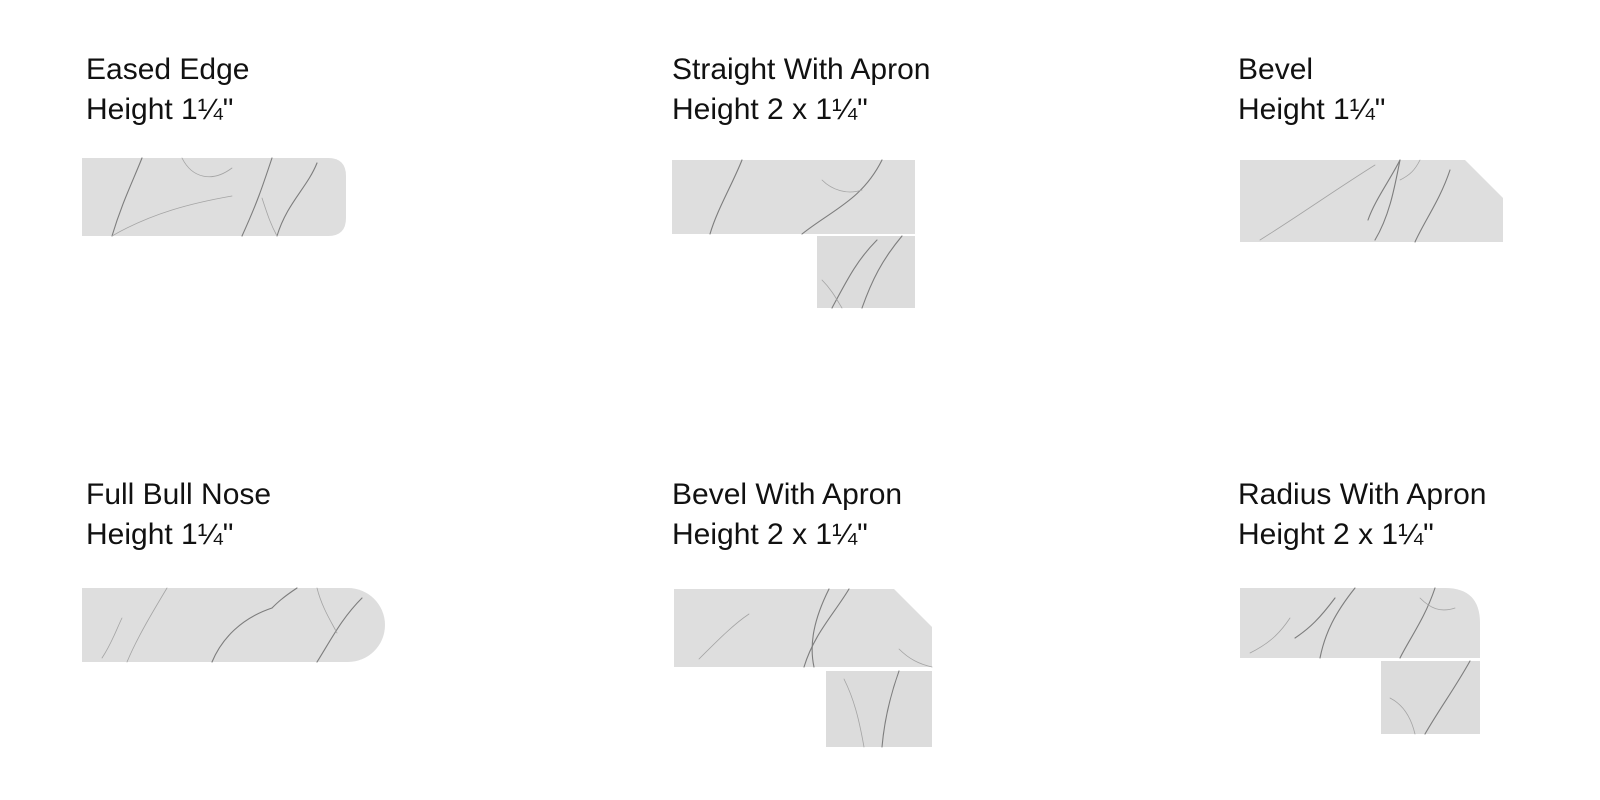 The image size is (1600, 800). Describe the element at coordinates (801, 90) in the screenshot. I see `profile-card-straight-with-apron: Straight With Apron Height 2 x 1¼"` at that location.